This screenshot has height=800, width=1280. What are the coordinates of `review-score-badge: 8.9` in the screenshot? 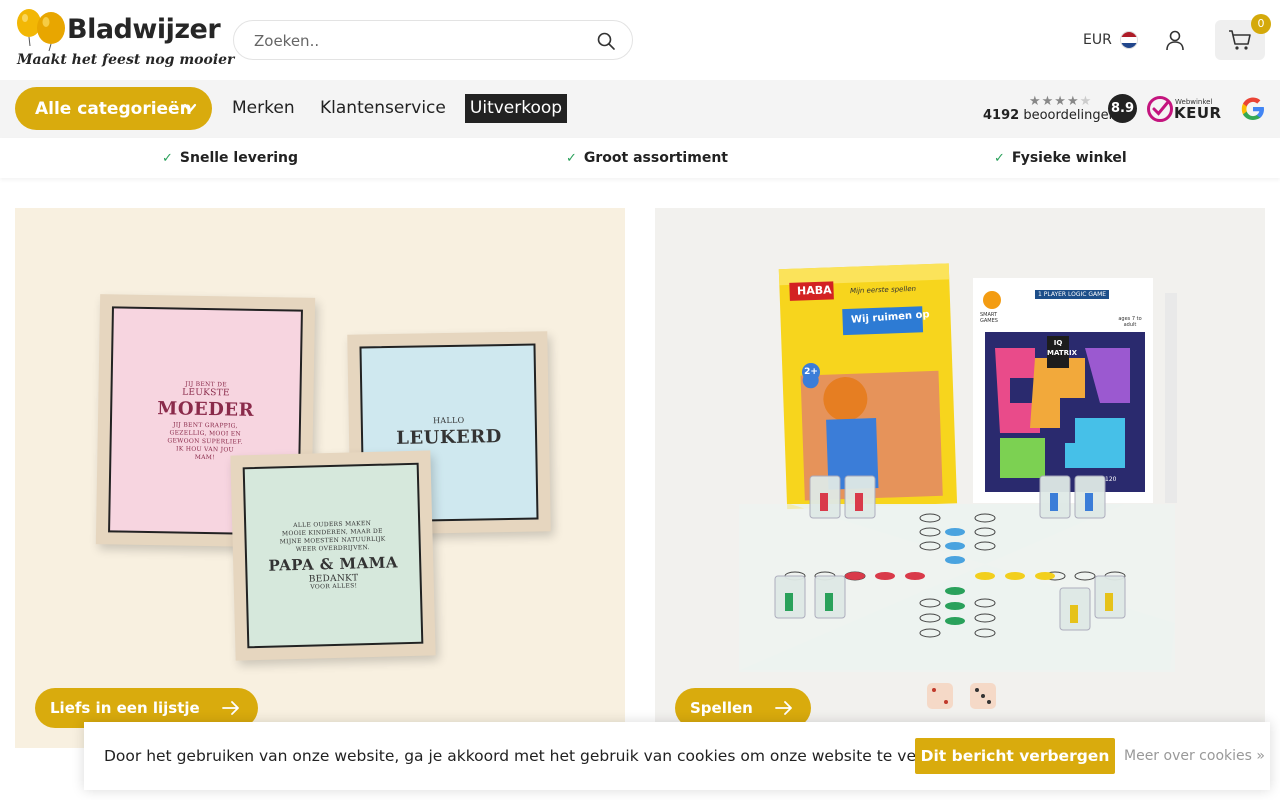 It's located at (1122, 108).